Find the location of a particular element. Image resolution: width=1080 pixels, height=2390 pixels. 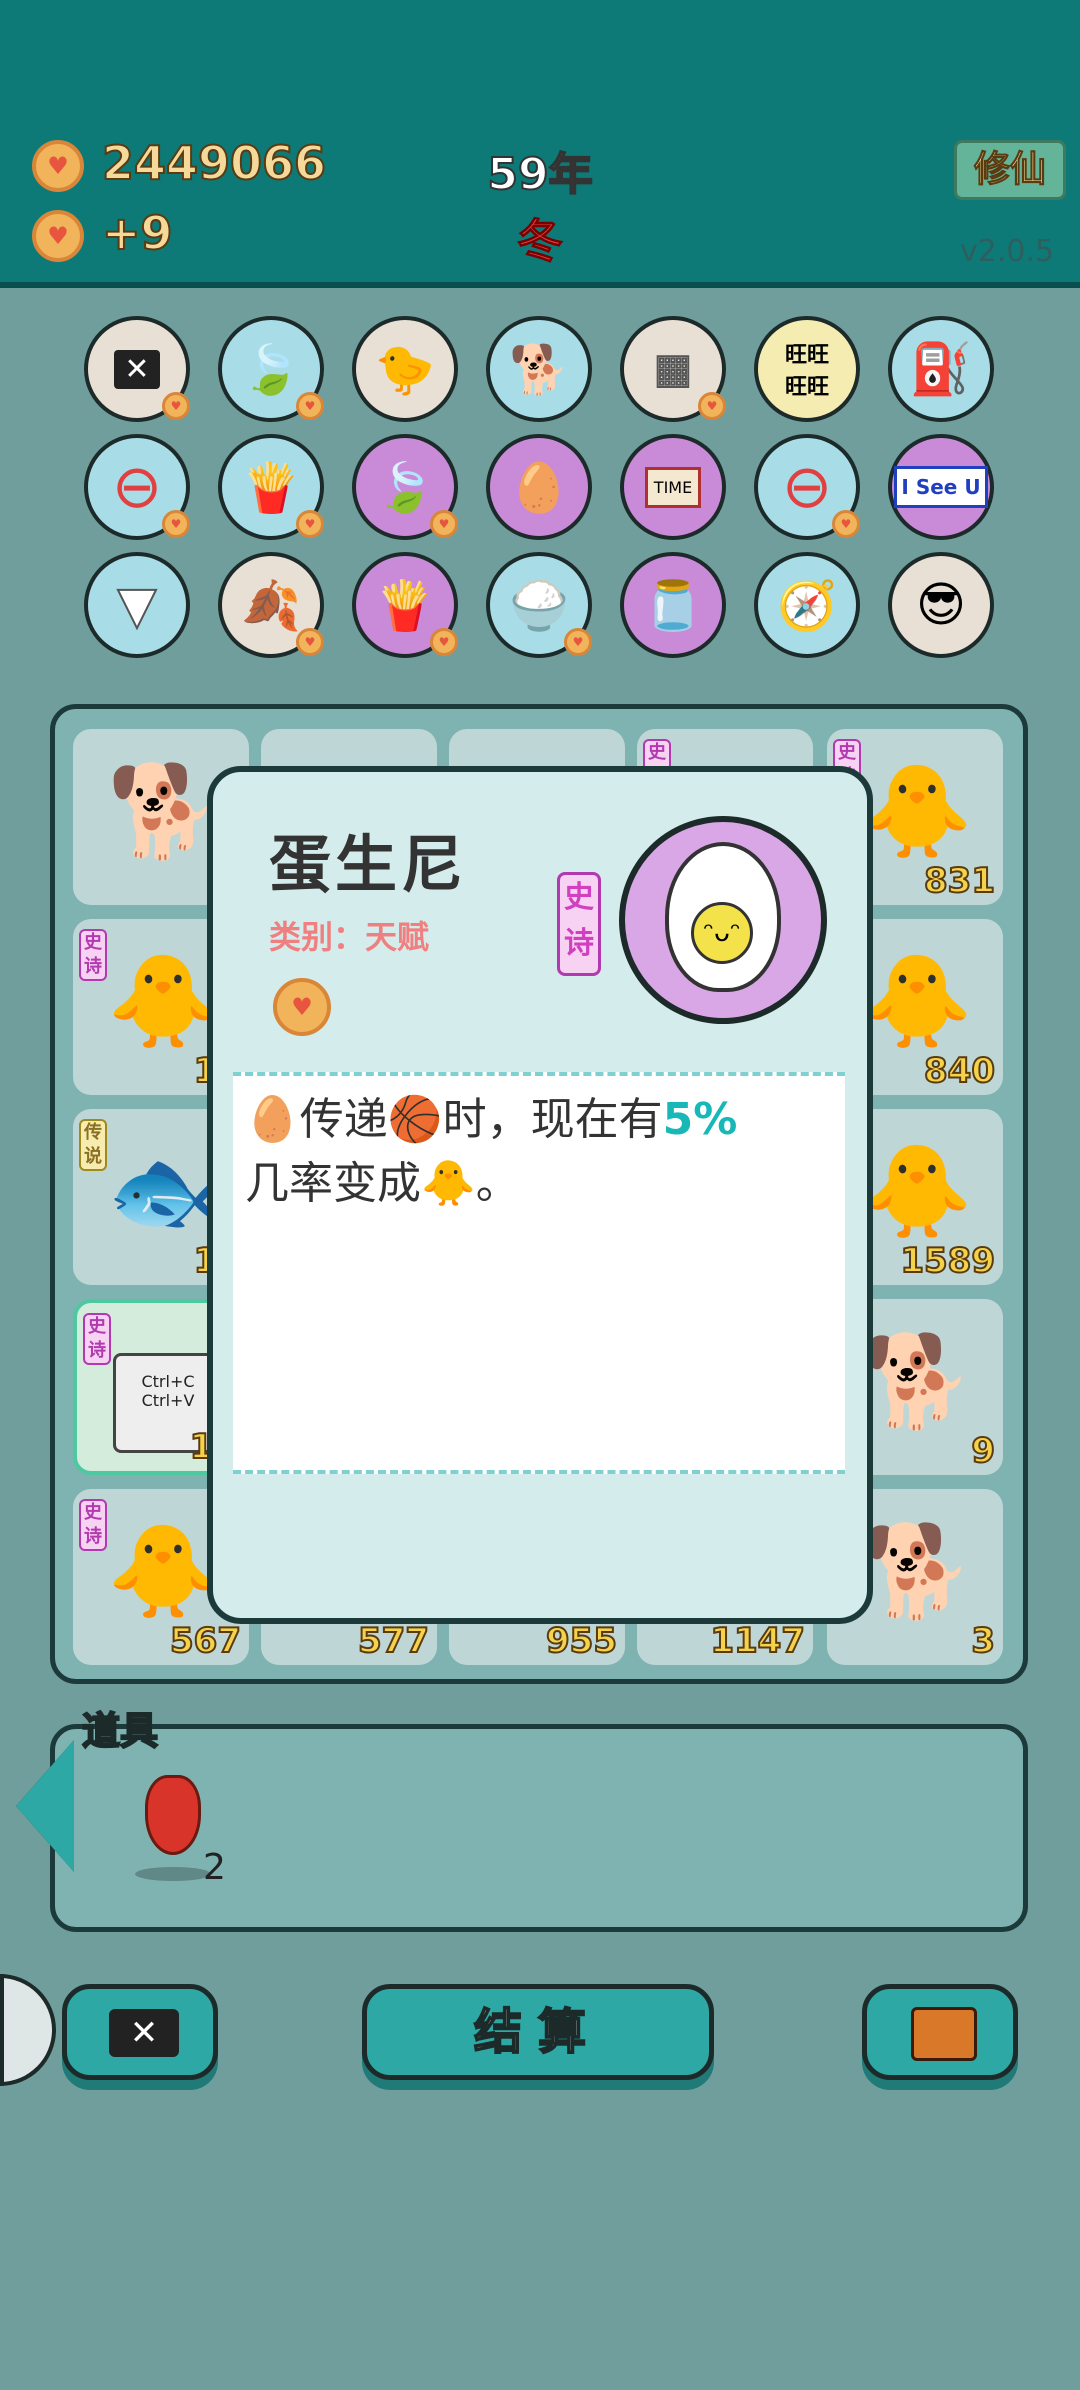

cell-value: 567 is located at coordinates (205, 1641).